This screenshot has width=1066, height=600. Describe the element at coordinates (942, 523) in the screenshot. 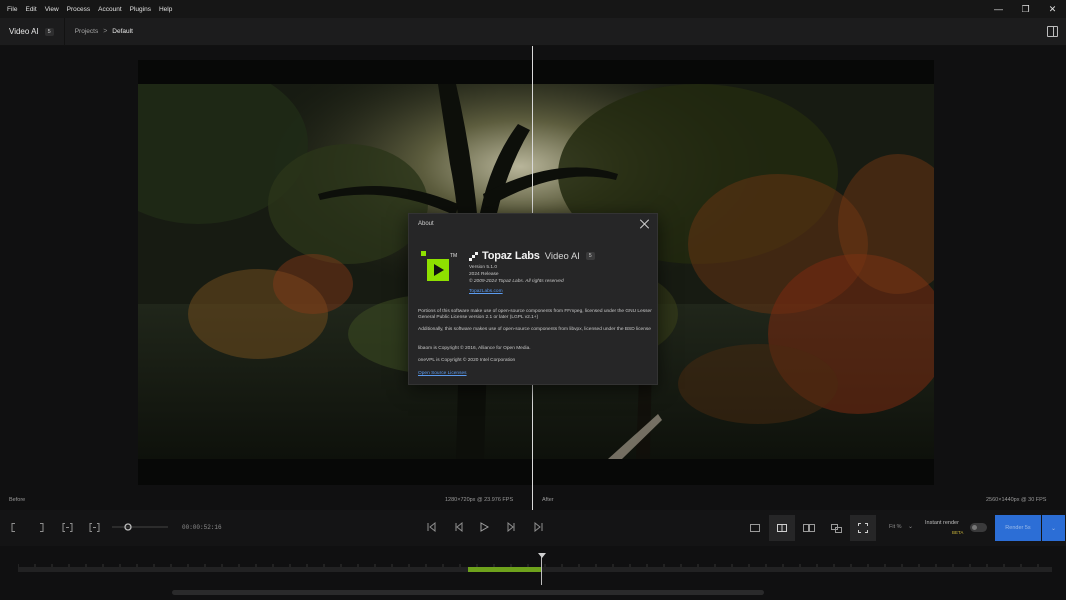

I see `instant-render-label: Instant render` at that location.